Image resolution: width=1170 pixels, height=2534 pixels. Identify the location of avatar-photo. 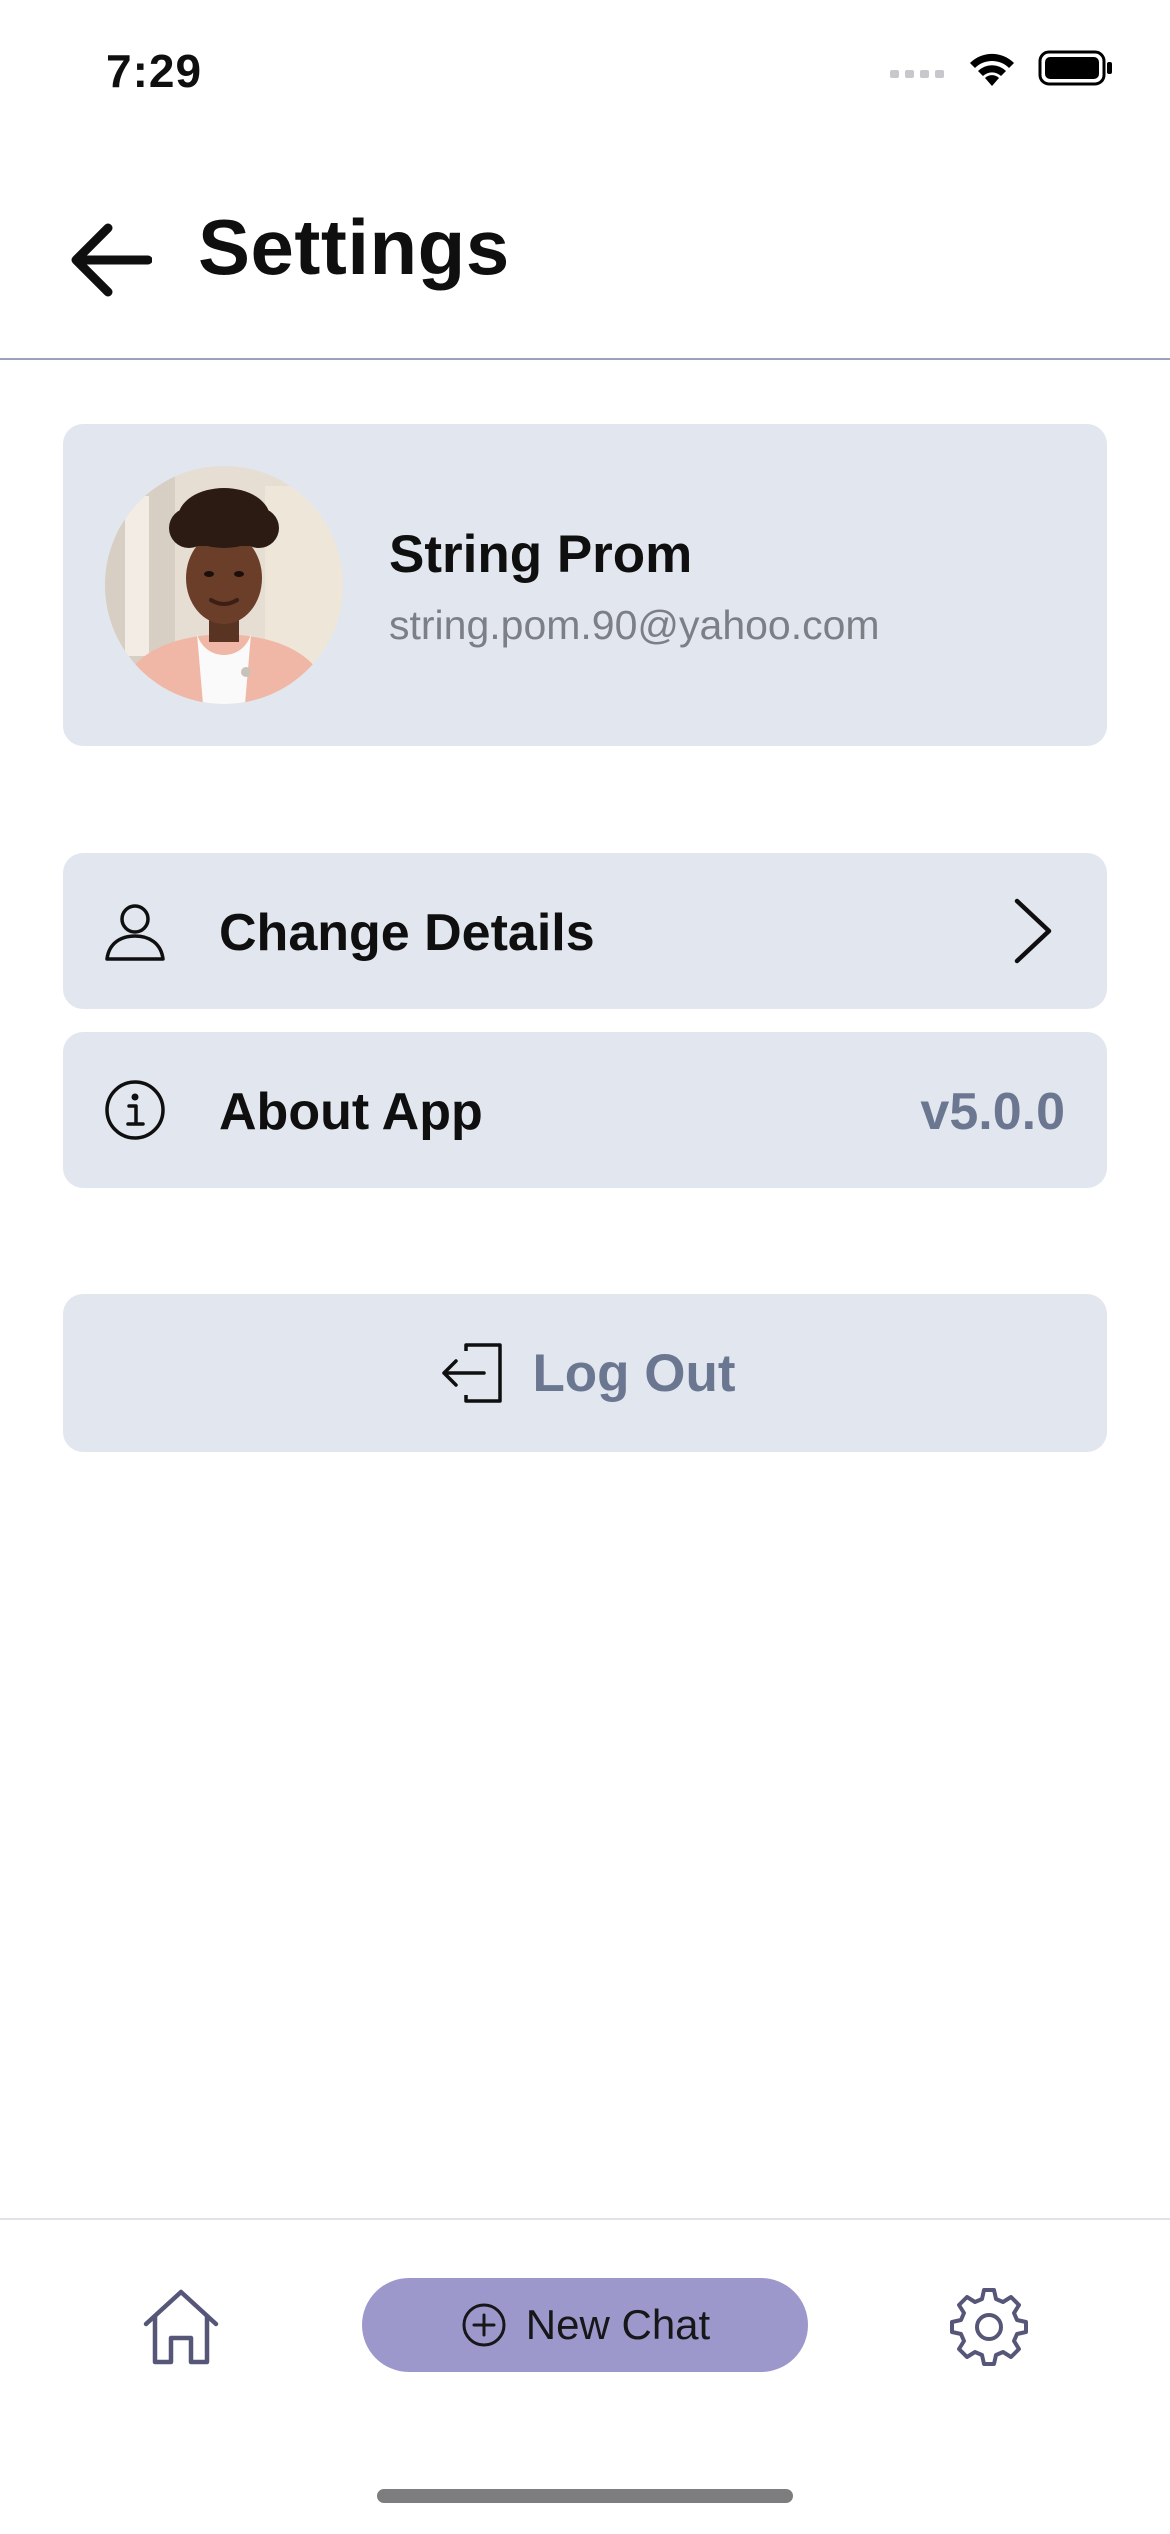
(224, 585).